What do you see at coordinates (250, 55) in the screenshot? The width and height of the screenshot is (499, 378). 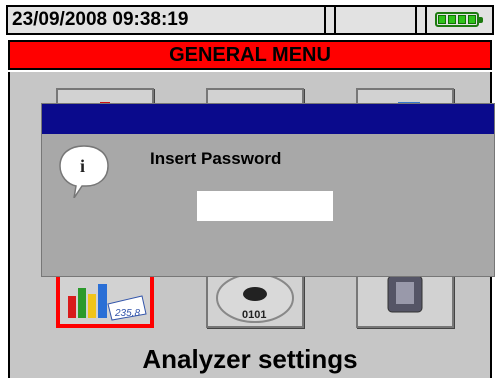 I see `page-title: GENERAL MENU` at bounding box center [250, 55].